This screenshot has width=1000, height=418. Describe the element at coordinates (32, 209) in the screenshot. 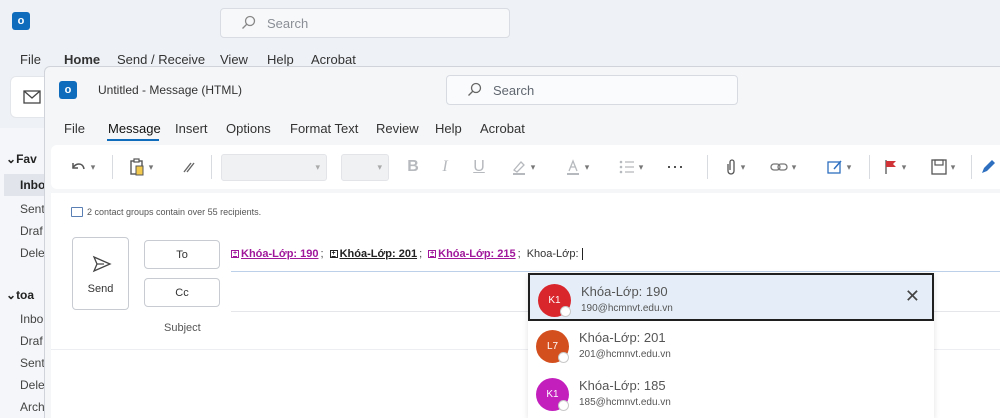

I see `folder-sent-fav: Sent` at that location.